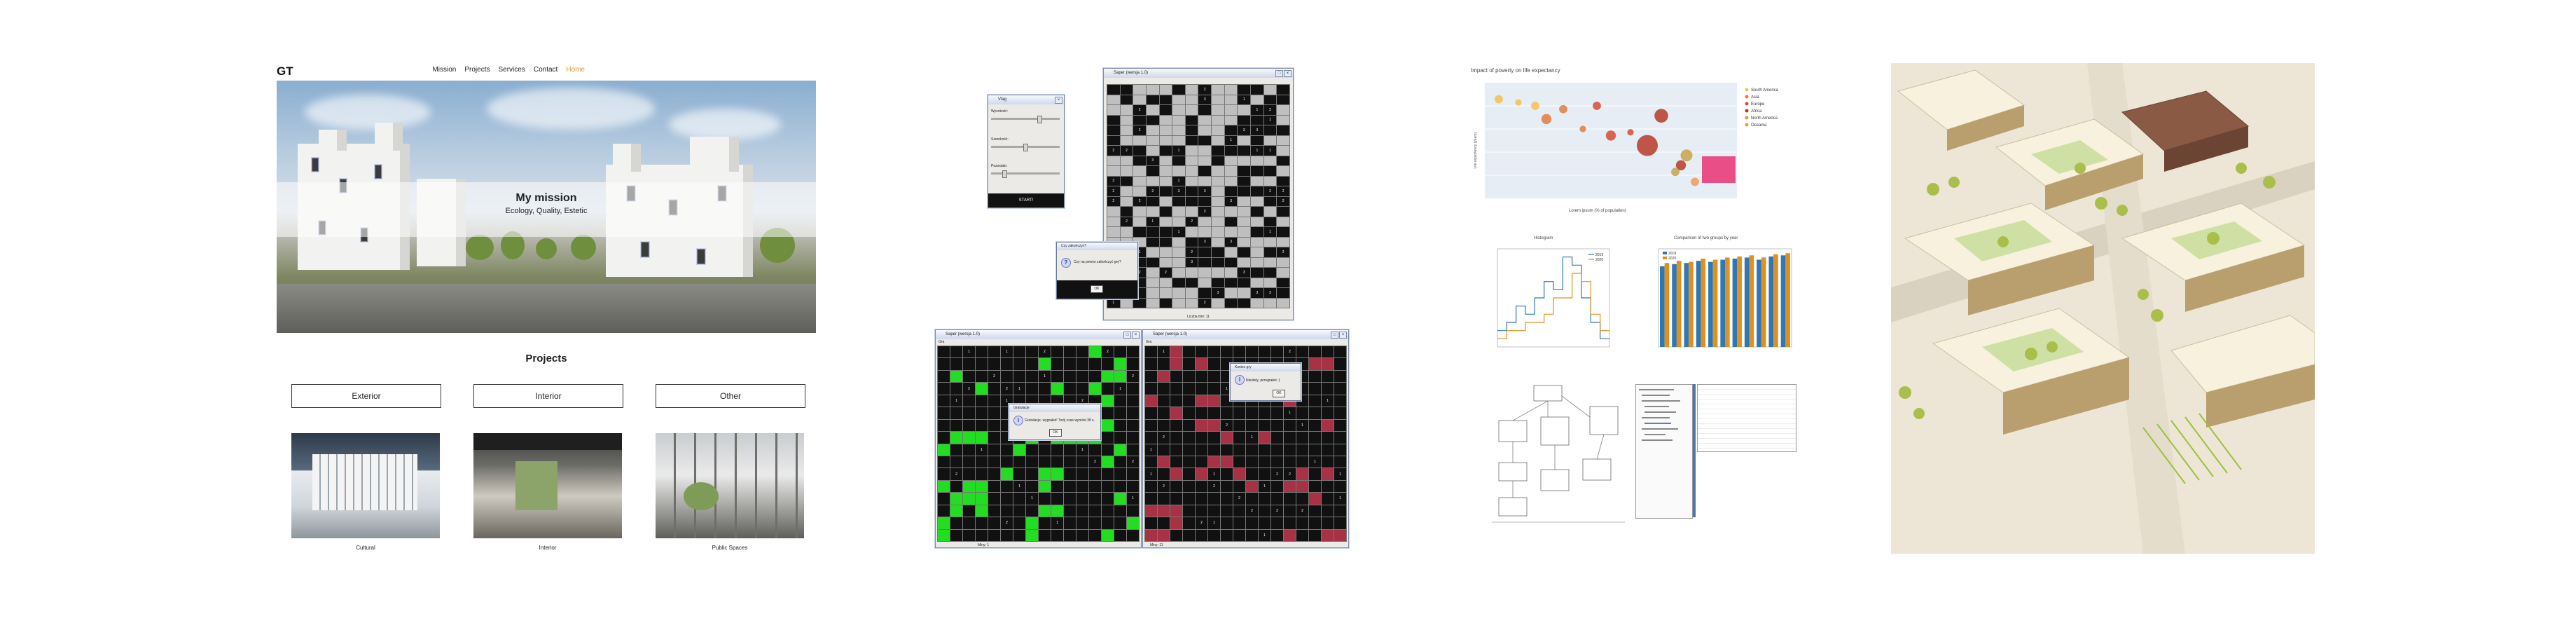 This screenshot has width=2576, height=628. I want to click on site-brand: GT, so click(285, 71).